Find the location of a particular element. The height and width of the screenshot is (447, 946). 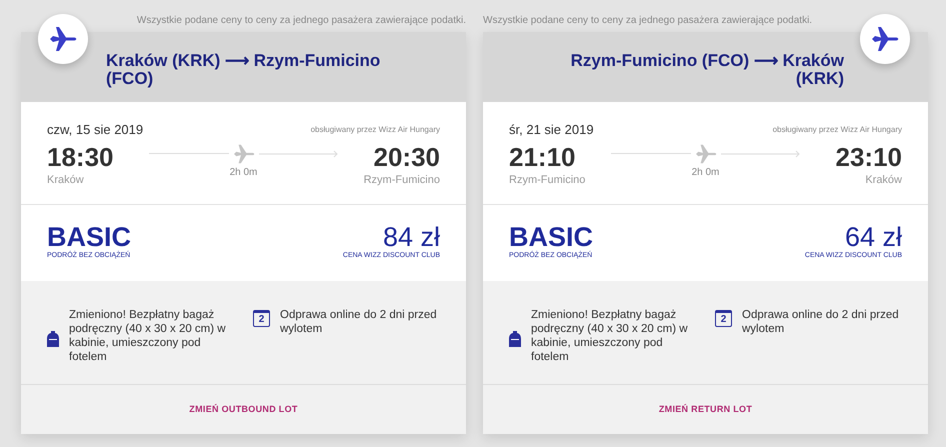

arrival-time: 20:30 is located at coordinates (407, 157).